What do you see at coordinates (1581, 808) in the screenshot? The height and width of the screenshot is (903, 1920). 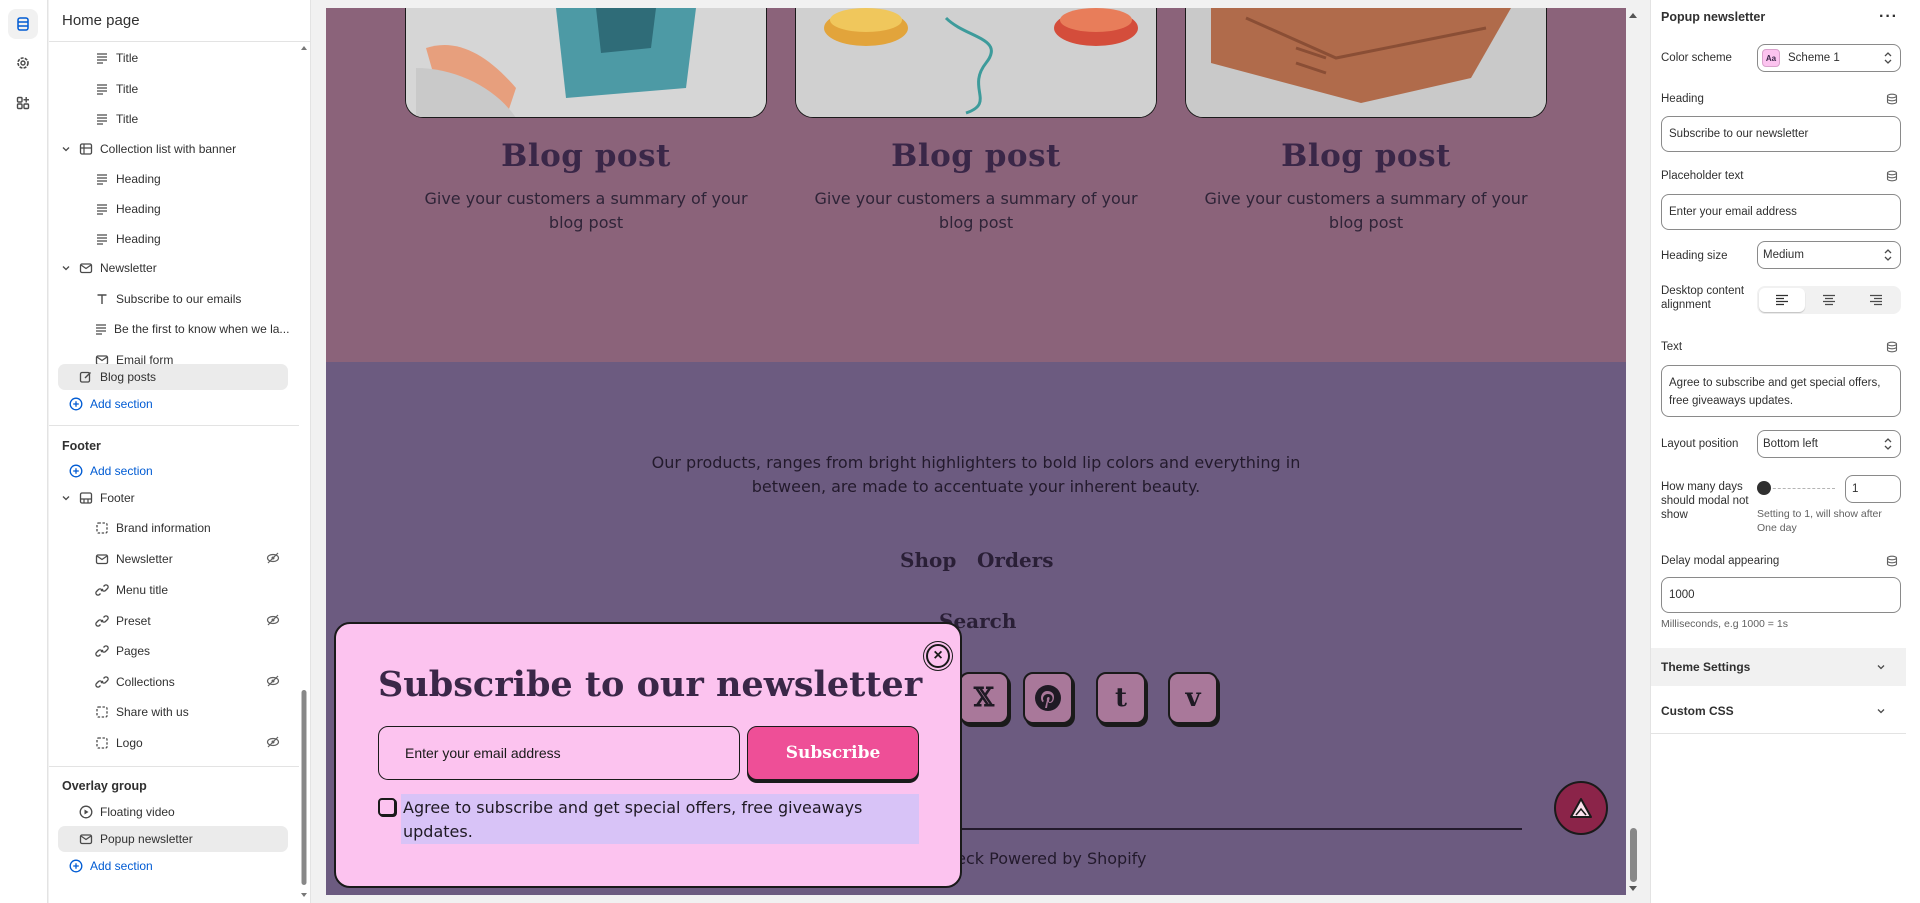 I see `scroll-to-top-button` at bounding box center [1581, 808].